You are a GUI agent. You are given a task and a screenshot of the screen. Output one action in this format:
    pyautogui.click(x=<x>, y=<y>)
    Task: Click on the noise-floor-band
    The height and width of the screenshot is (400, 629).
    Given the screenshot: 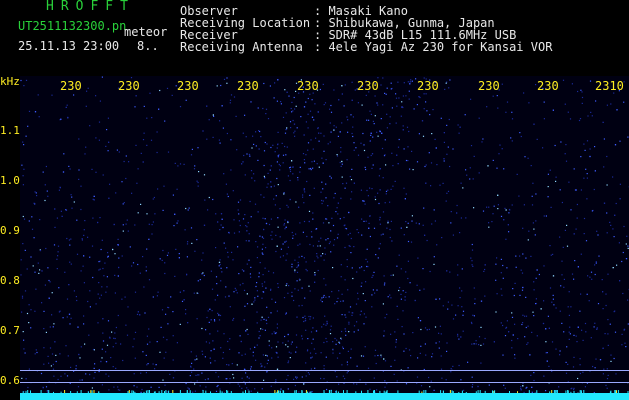 What is the action you would take?
    pyautogui.click(x=324, y=395)
    